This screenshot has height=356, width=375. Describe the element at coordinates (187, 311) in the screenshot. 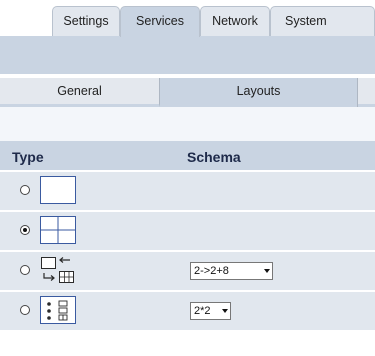

I see `table-row: 2*2` at that location.